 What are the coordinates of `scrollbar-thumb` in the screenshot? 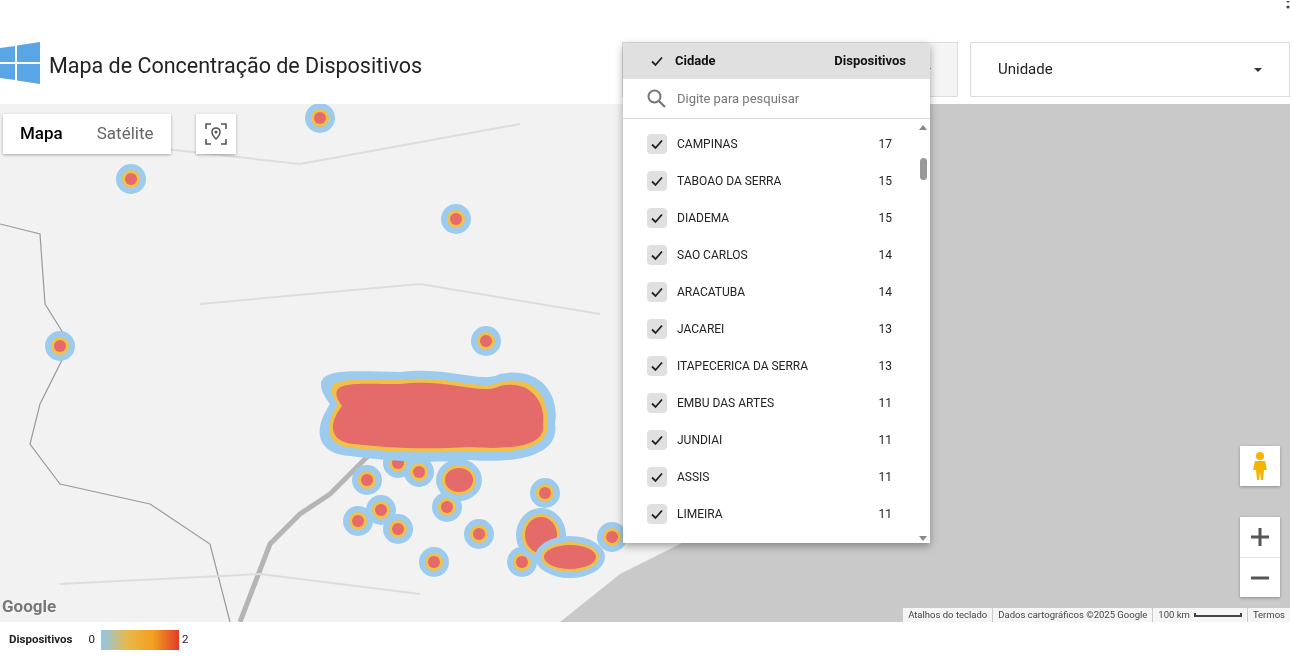 It's located at (923, 169).